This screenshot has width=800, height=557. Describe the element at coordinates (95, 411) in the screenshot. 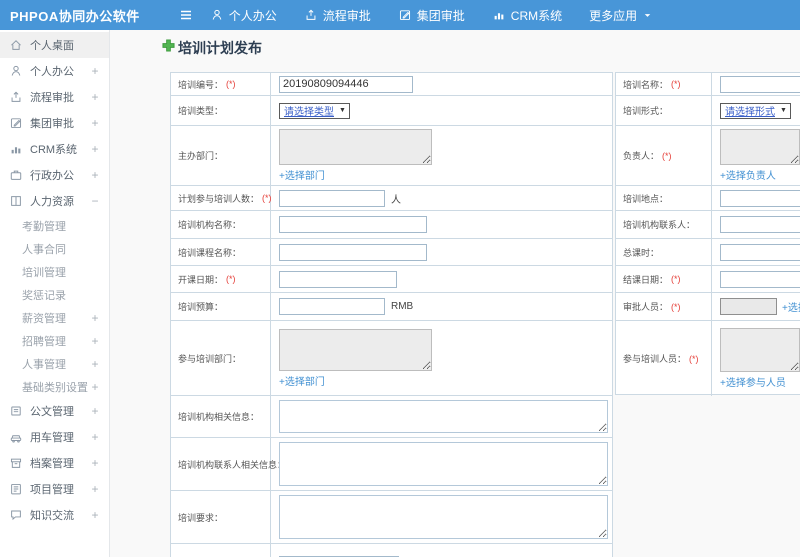

I see `expand-toggle-document-mgmt: +` at that location.